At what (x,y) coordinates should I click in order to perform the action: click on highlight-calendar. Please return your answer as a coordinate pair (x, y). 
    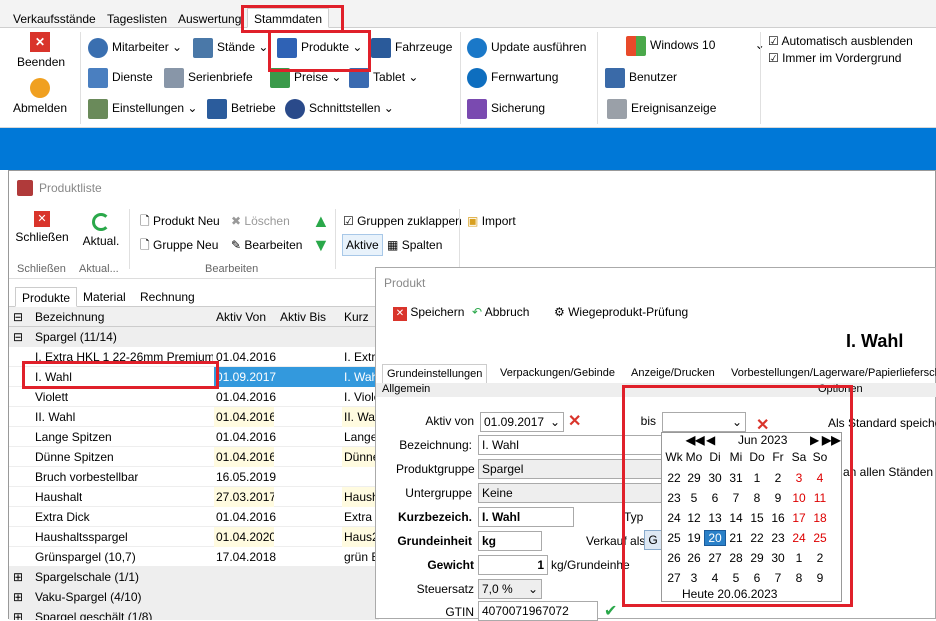
    Looking at the image, I should click on (737, 496).